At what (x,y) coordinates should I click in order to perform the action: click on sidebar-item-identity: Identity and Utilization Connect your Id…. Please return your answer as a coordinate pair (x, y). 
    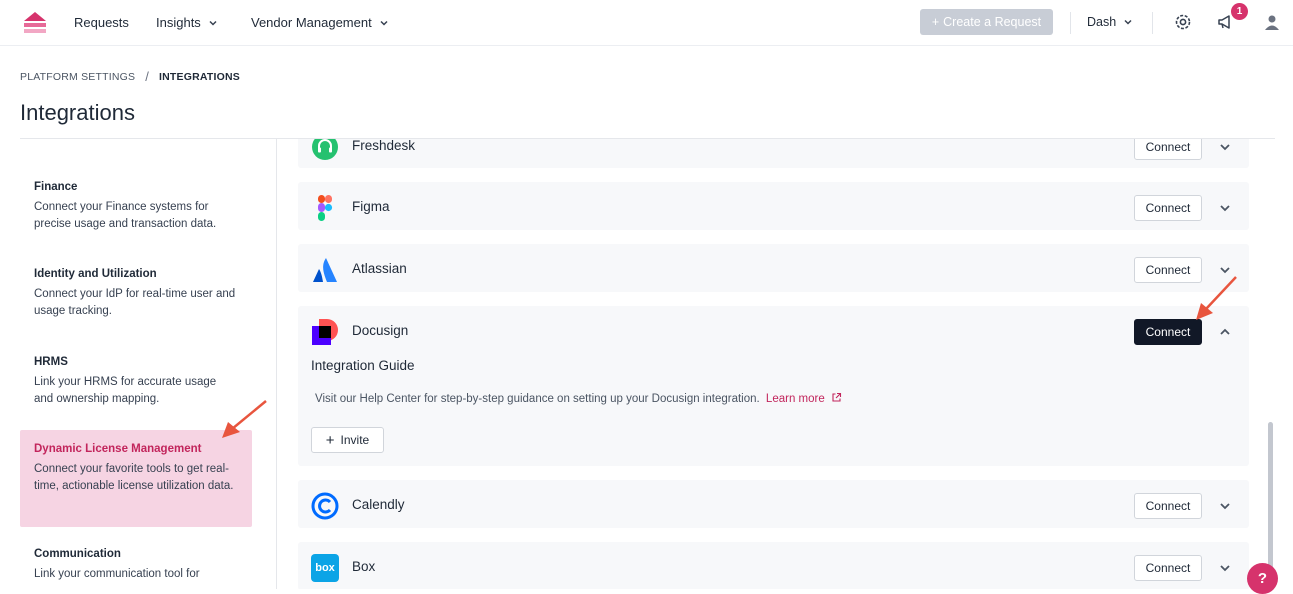
    Looking at the image, I should click on (136, 294).